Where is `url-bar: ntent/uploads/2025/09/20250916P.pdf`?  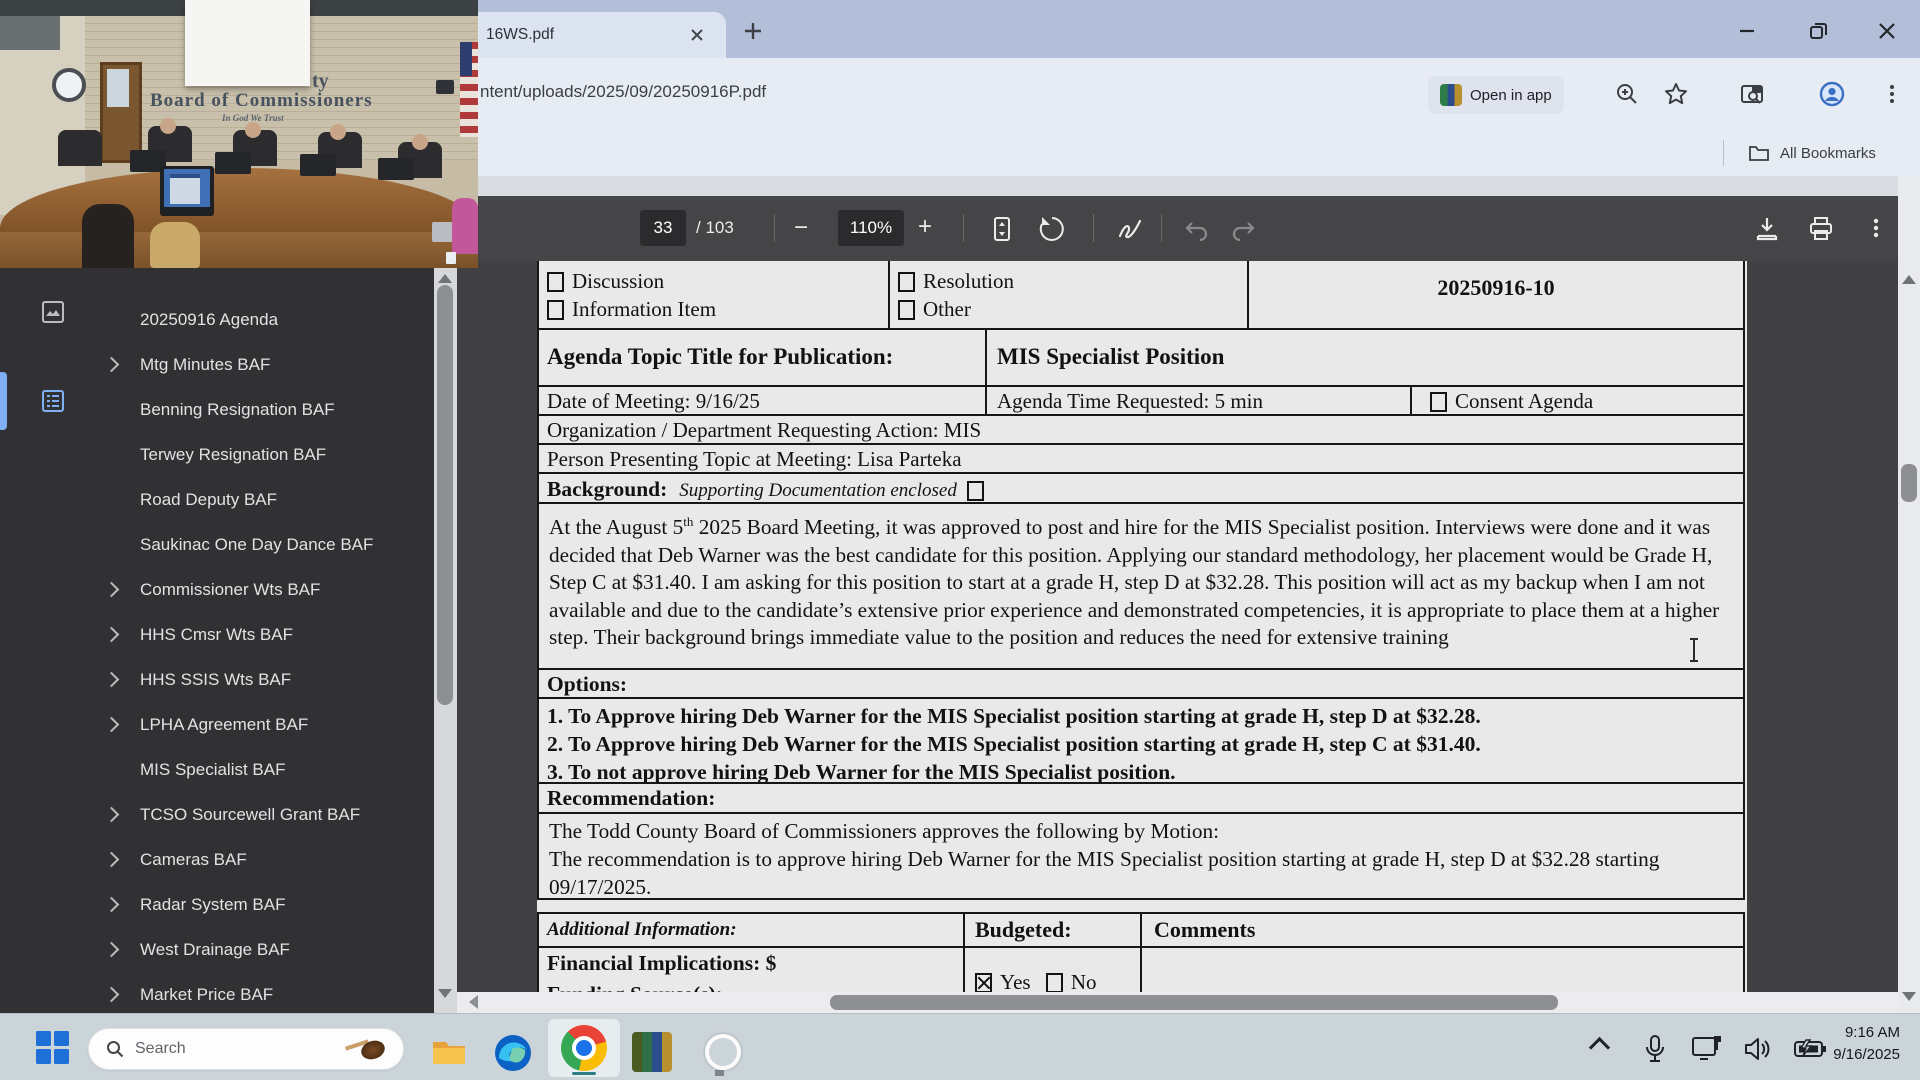
url-bar: ntent/uploads/2025/09/20250916P.pdf is located at coordinates (623, 92).